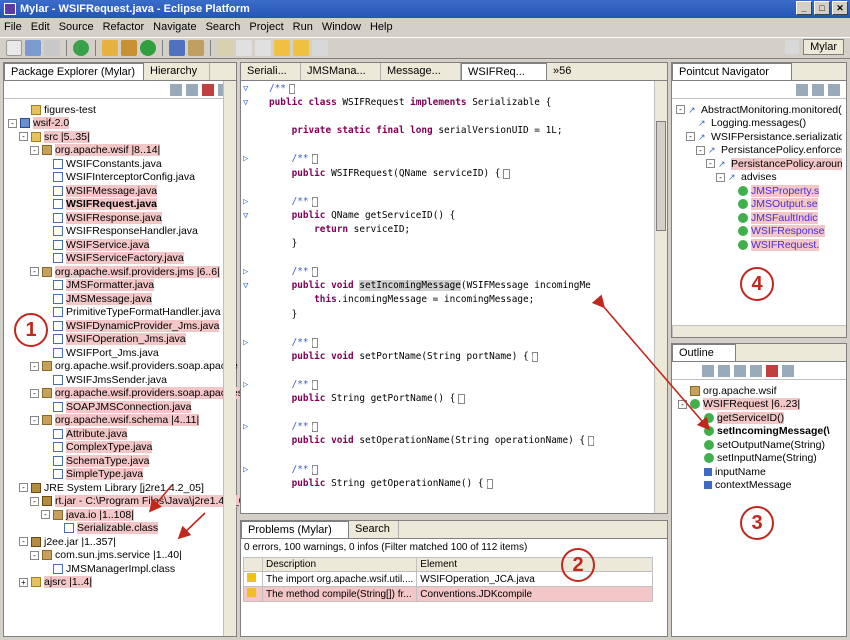 Image resolution: width=850 pixels, height=640 pixels. Describe the element at coordinates (119, 434) in the screenshot. I see `package-tree-row: Attribute.java` at that location.